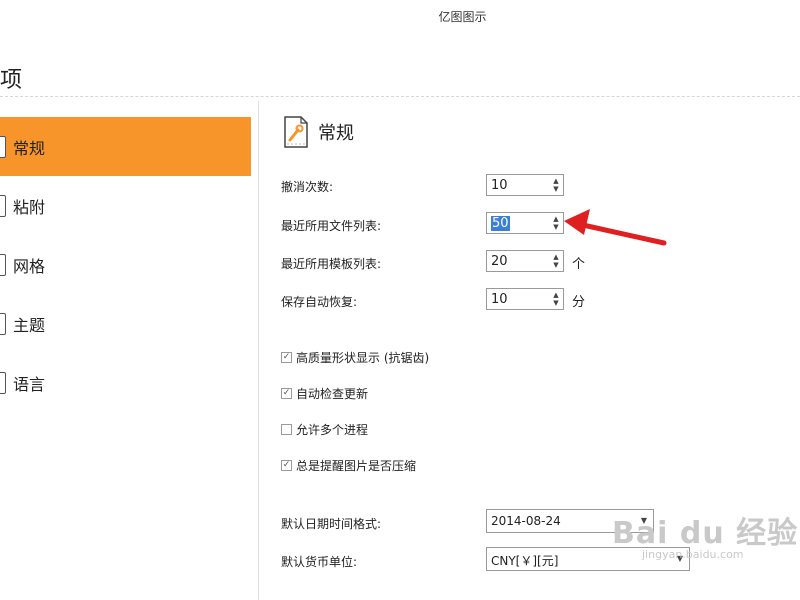 The image size is (800, 600). Describe the element at coordinates (332, 430) in the screenshot. I see `checkbox-label: 允许多个进程` at that location.